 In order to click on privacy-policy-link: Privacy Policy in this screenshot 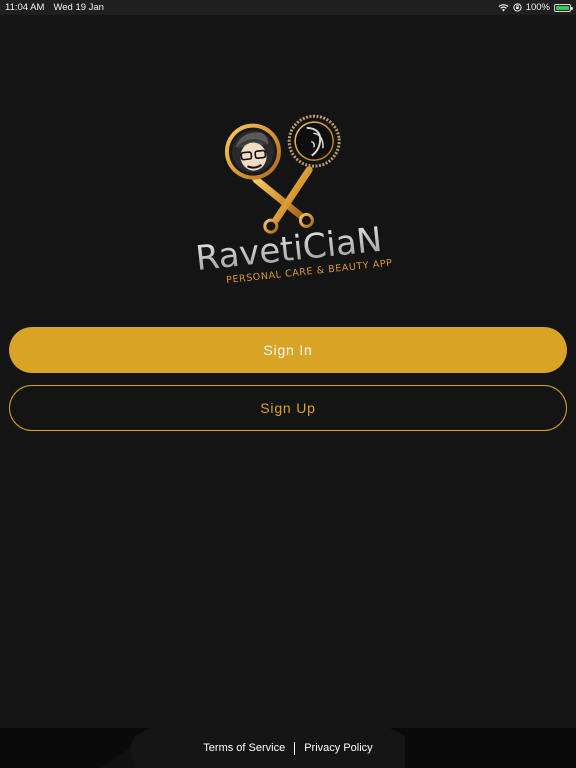, I will do `click(338, 748)`.